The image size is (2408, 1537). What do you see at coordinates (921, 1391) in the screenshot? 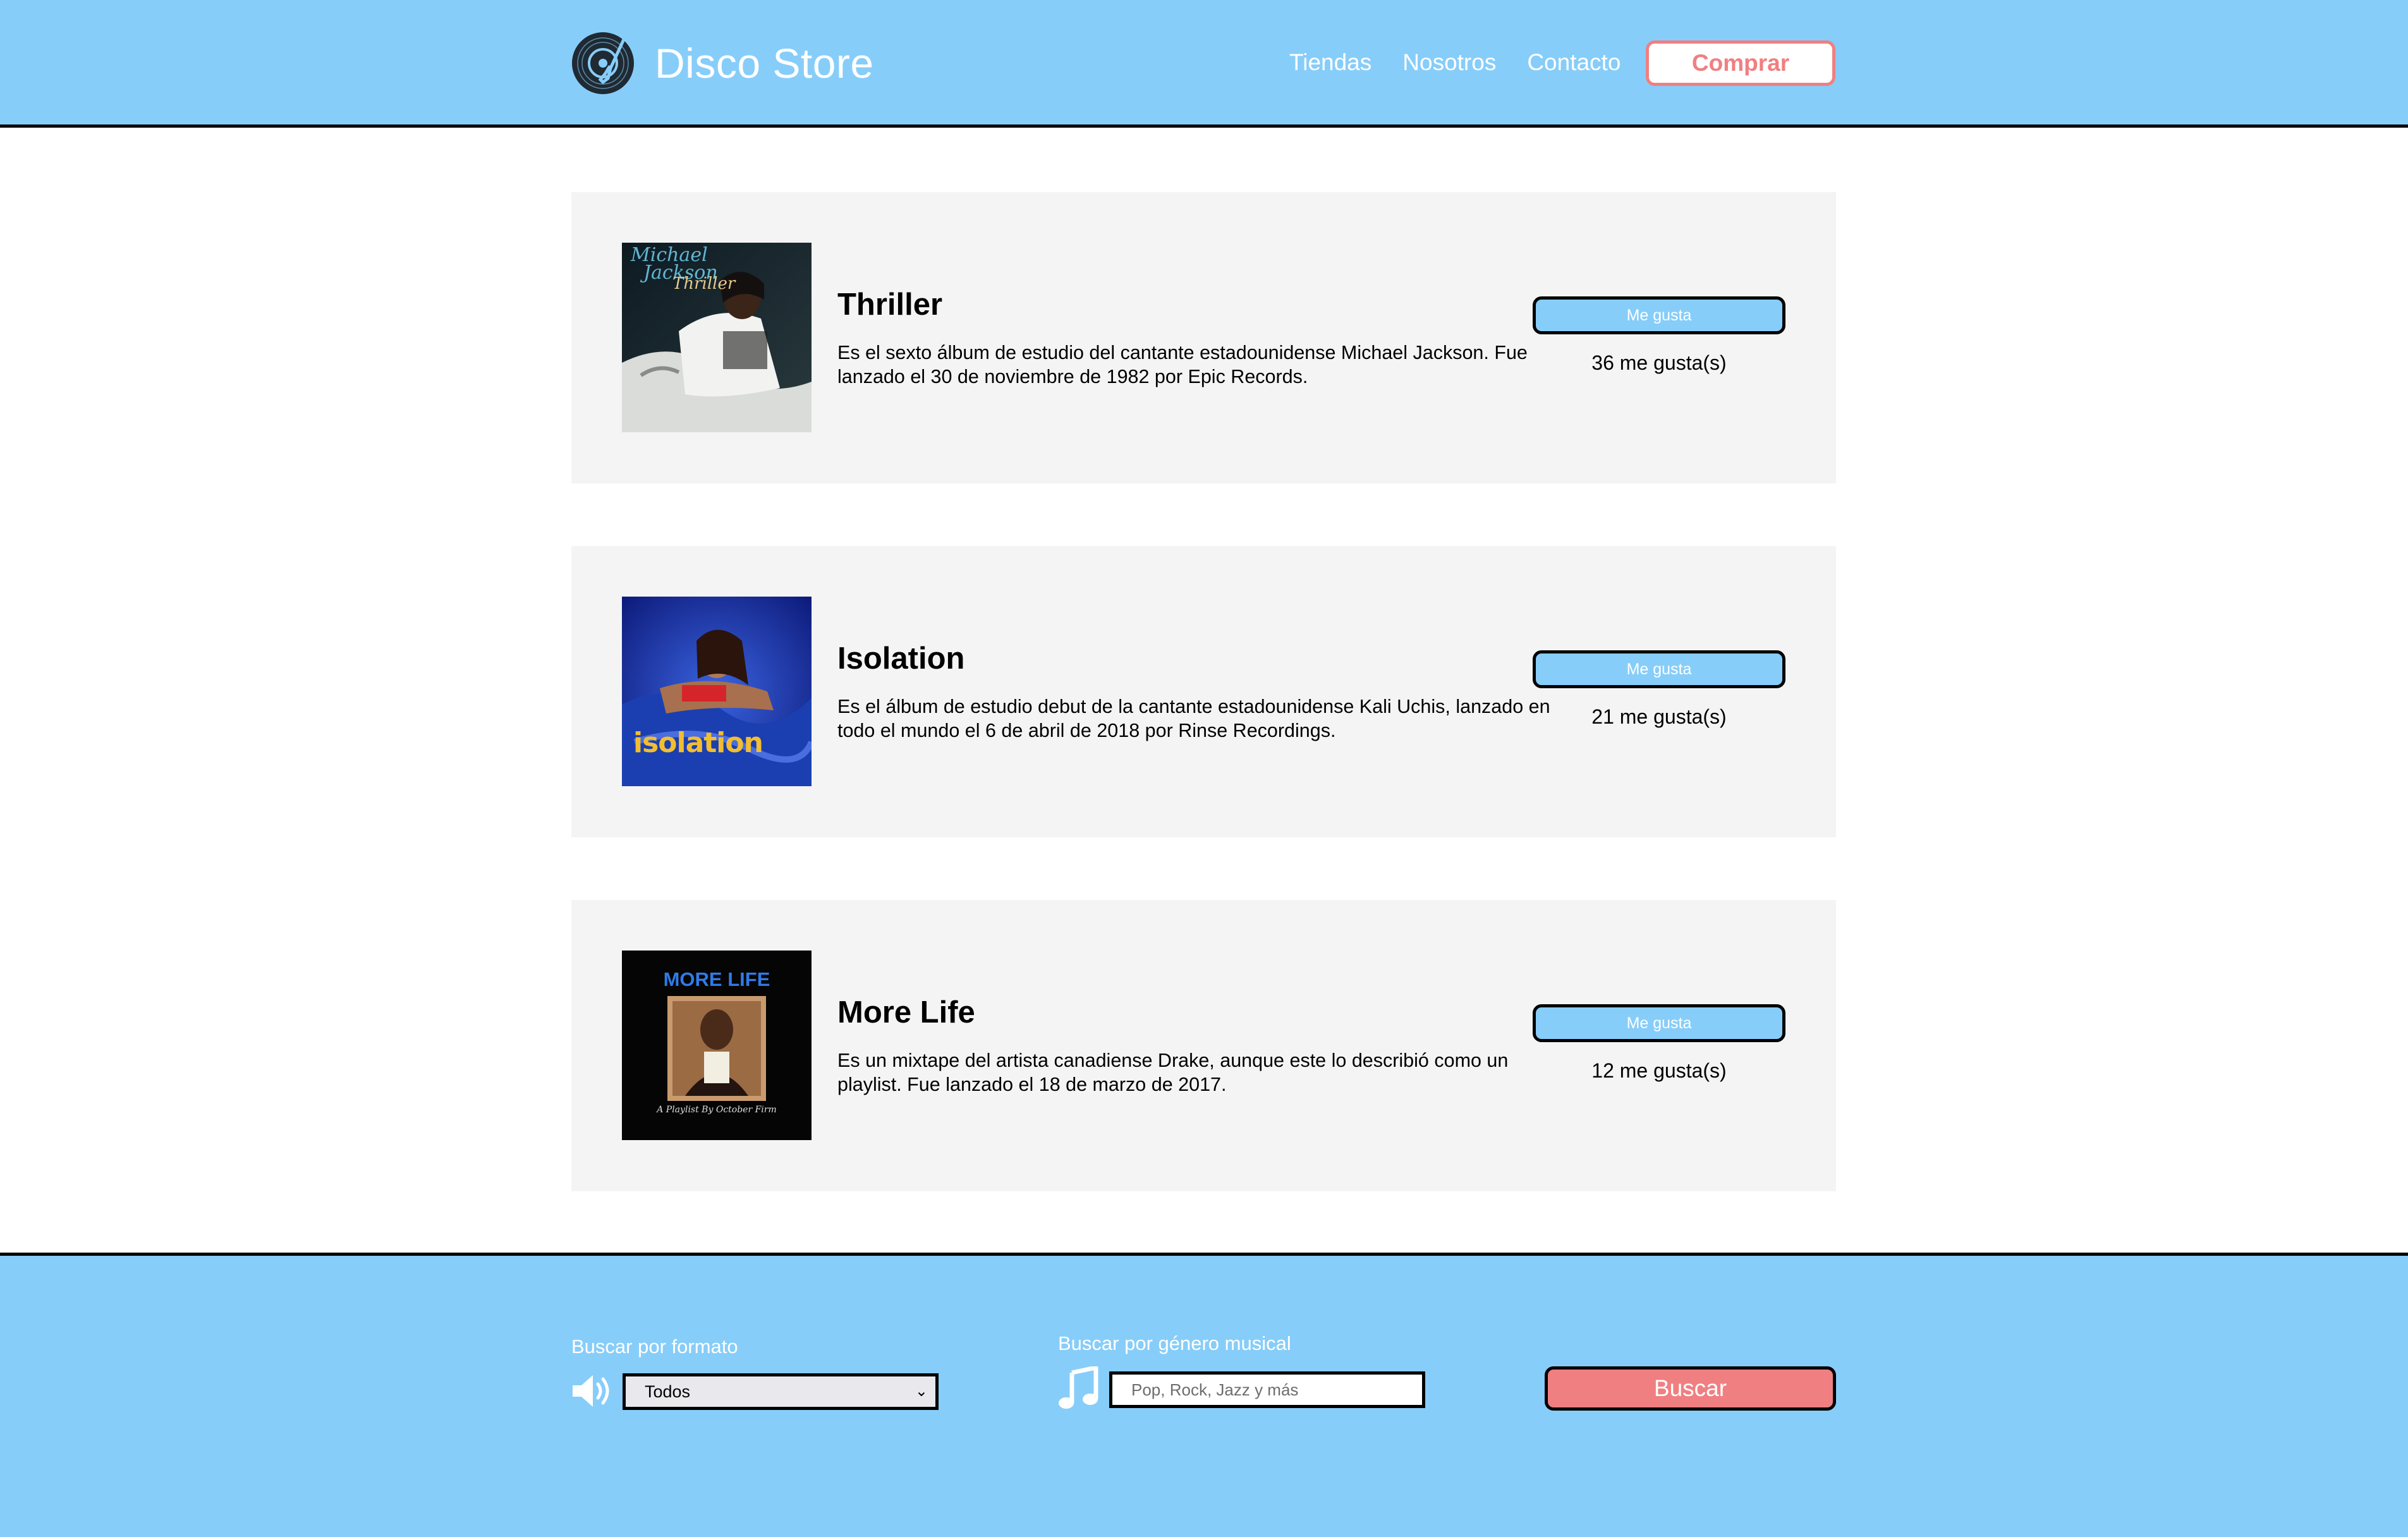
I see `chevron-down-icon: ⌄` at bounding box center [921, 1391].